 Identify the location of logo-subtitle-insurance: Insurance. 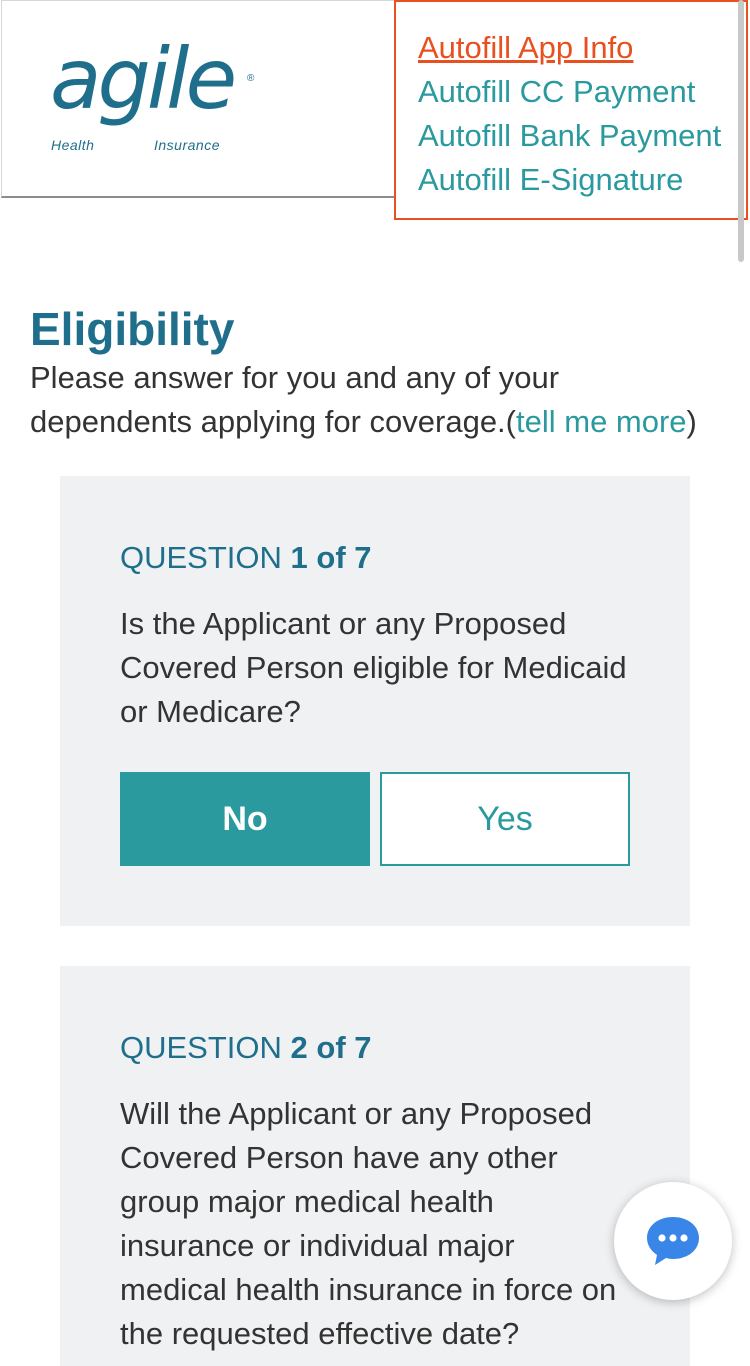
(187, 145).